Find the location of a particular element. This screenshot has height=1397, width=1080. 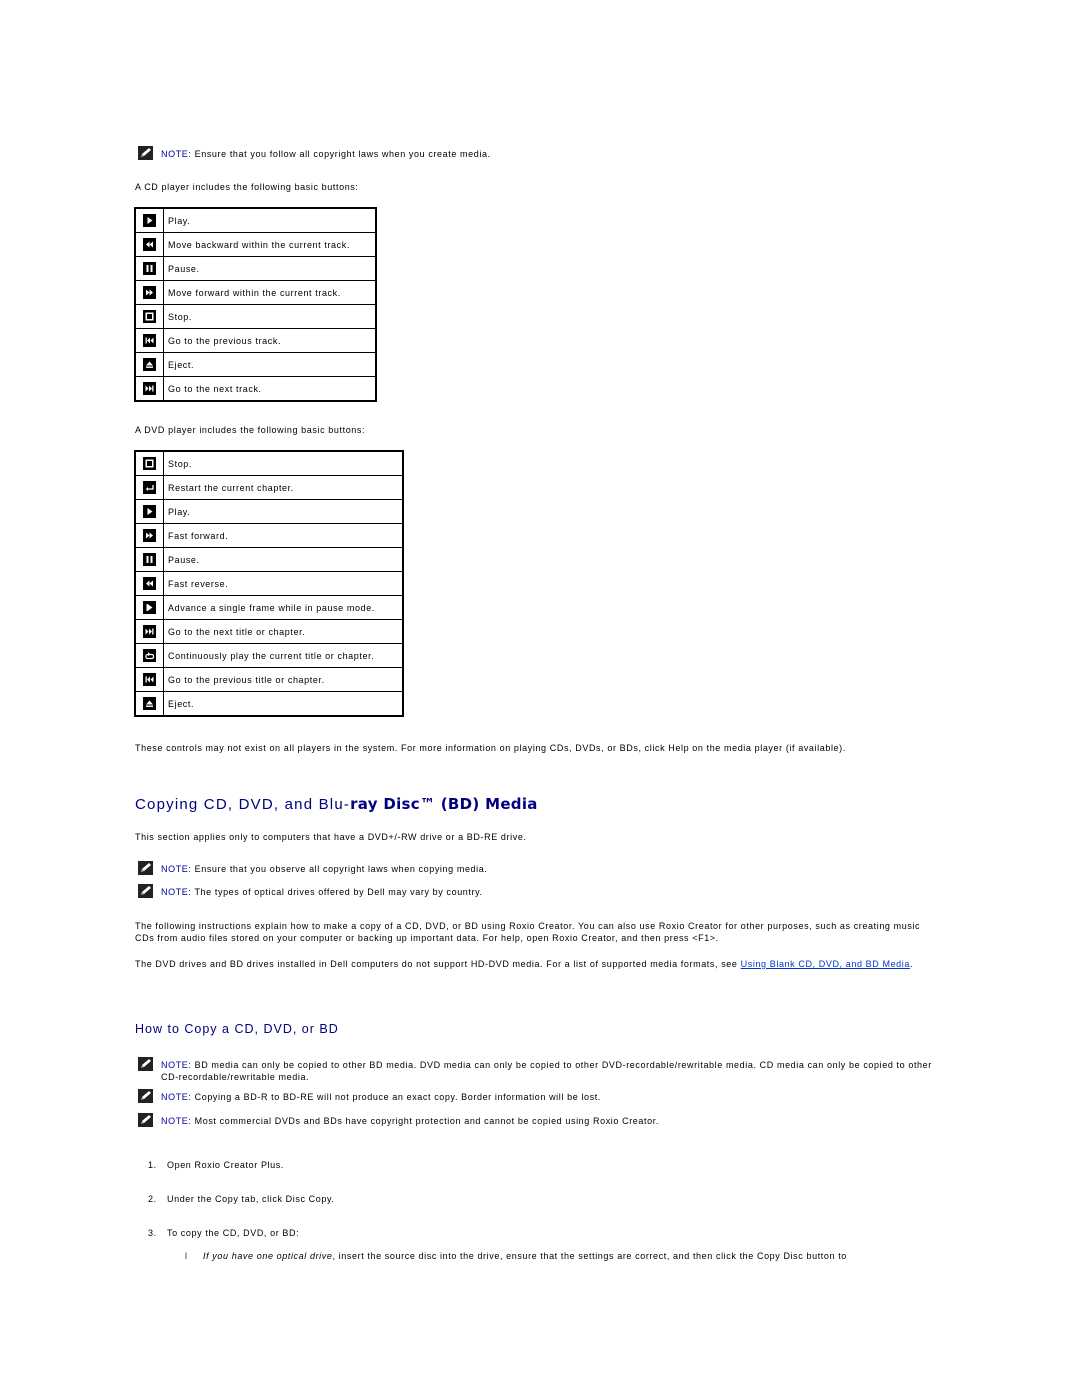

using-blank-media-link: Using Blank CD, DVD, and BD Media is located at coordinates (825, 964).